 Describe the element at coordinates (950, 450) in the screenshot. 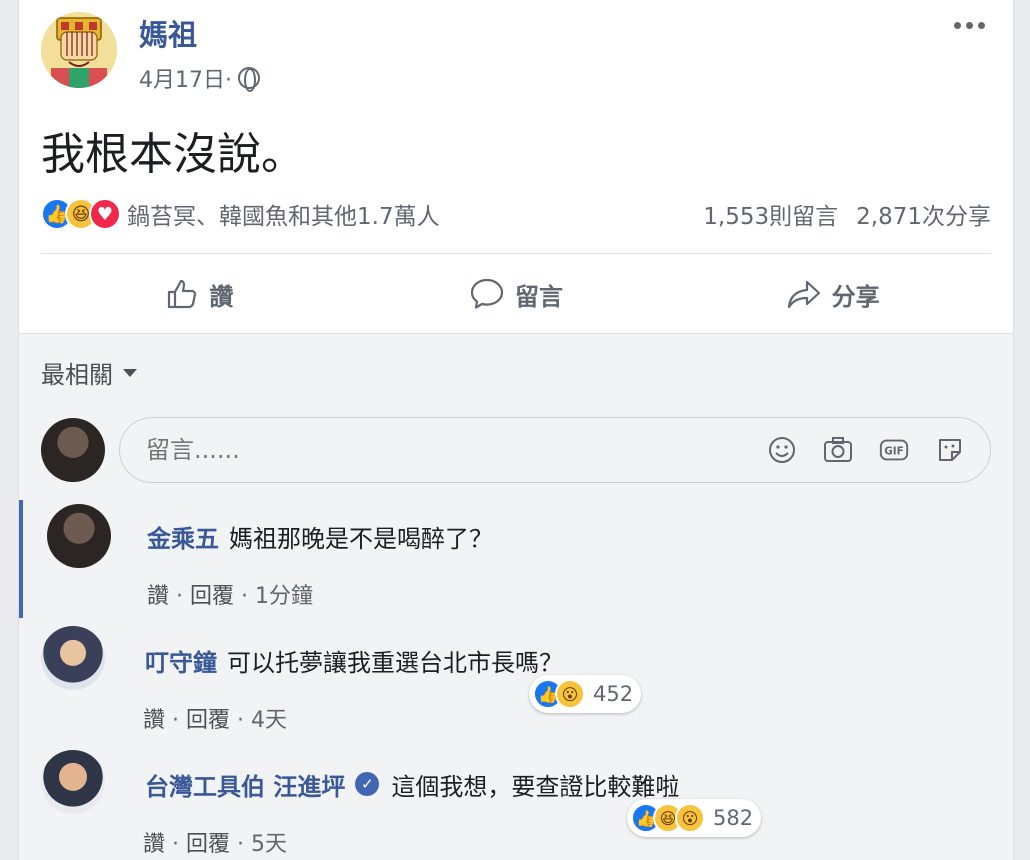

I see `sticker-icon` at that location.